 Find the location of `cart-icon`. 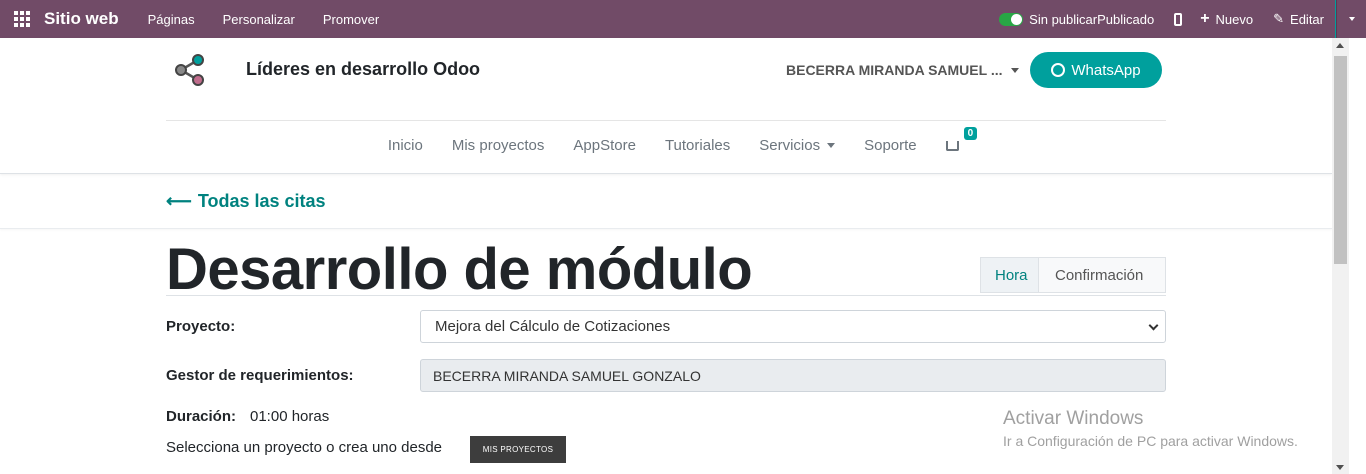

cart-icon is located at coordinates (952, 145).